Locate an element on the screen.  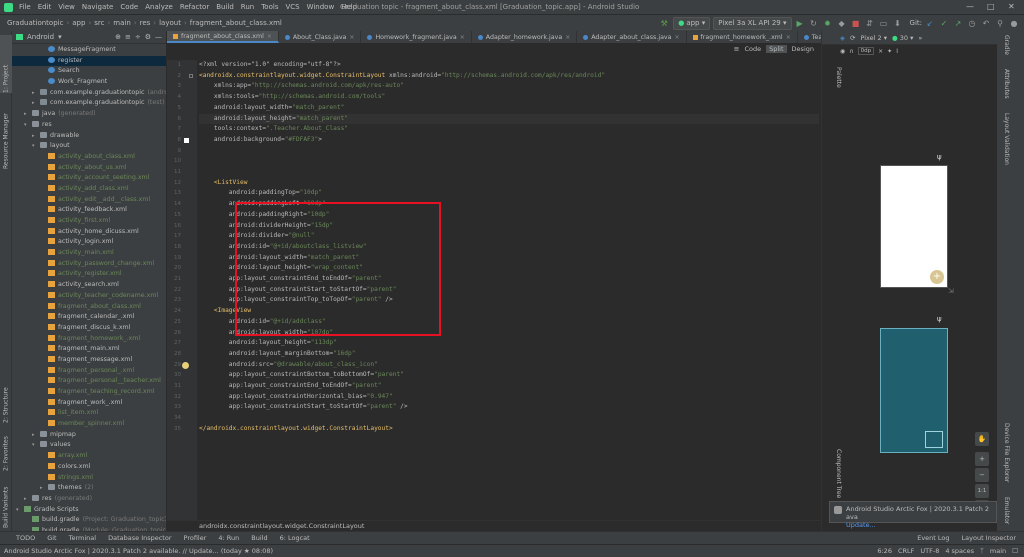
toolwindow-tab-event-log: Event Log is located at coordinates (933, 538).